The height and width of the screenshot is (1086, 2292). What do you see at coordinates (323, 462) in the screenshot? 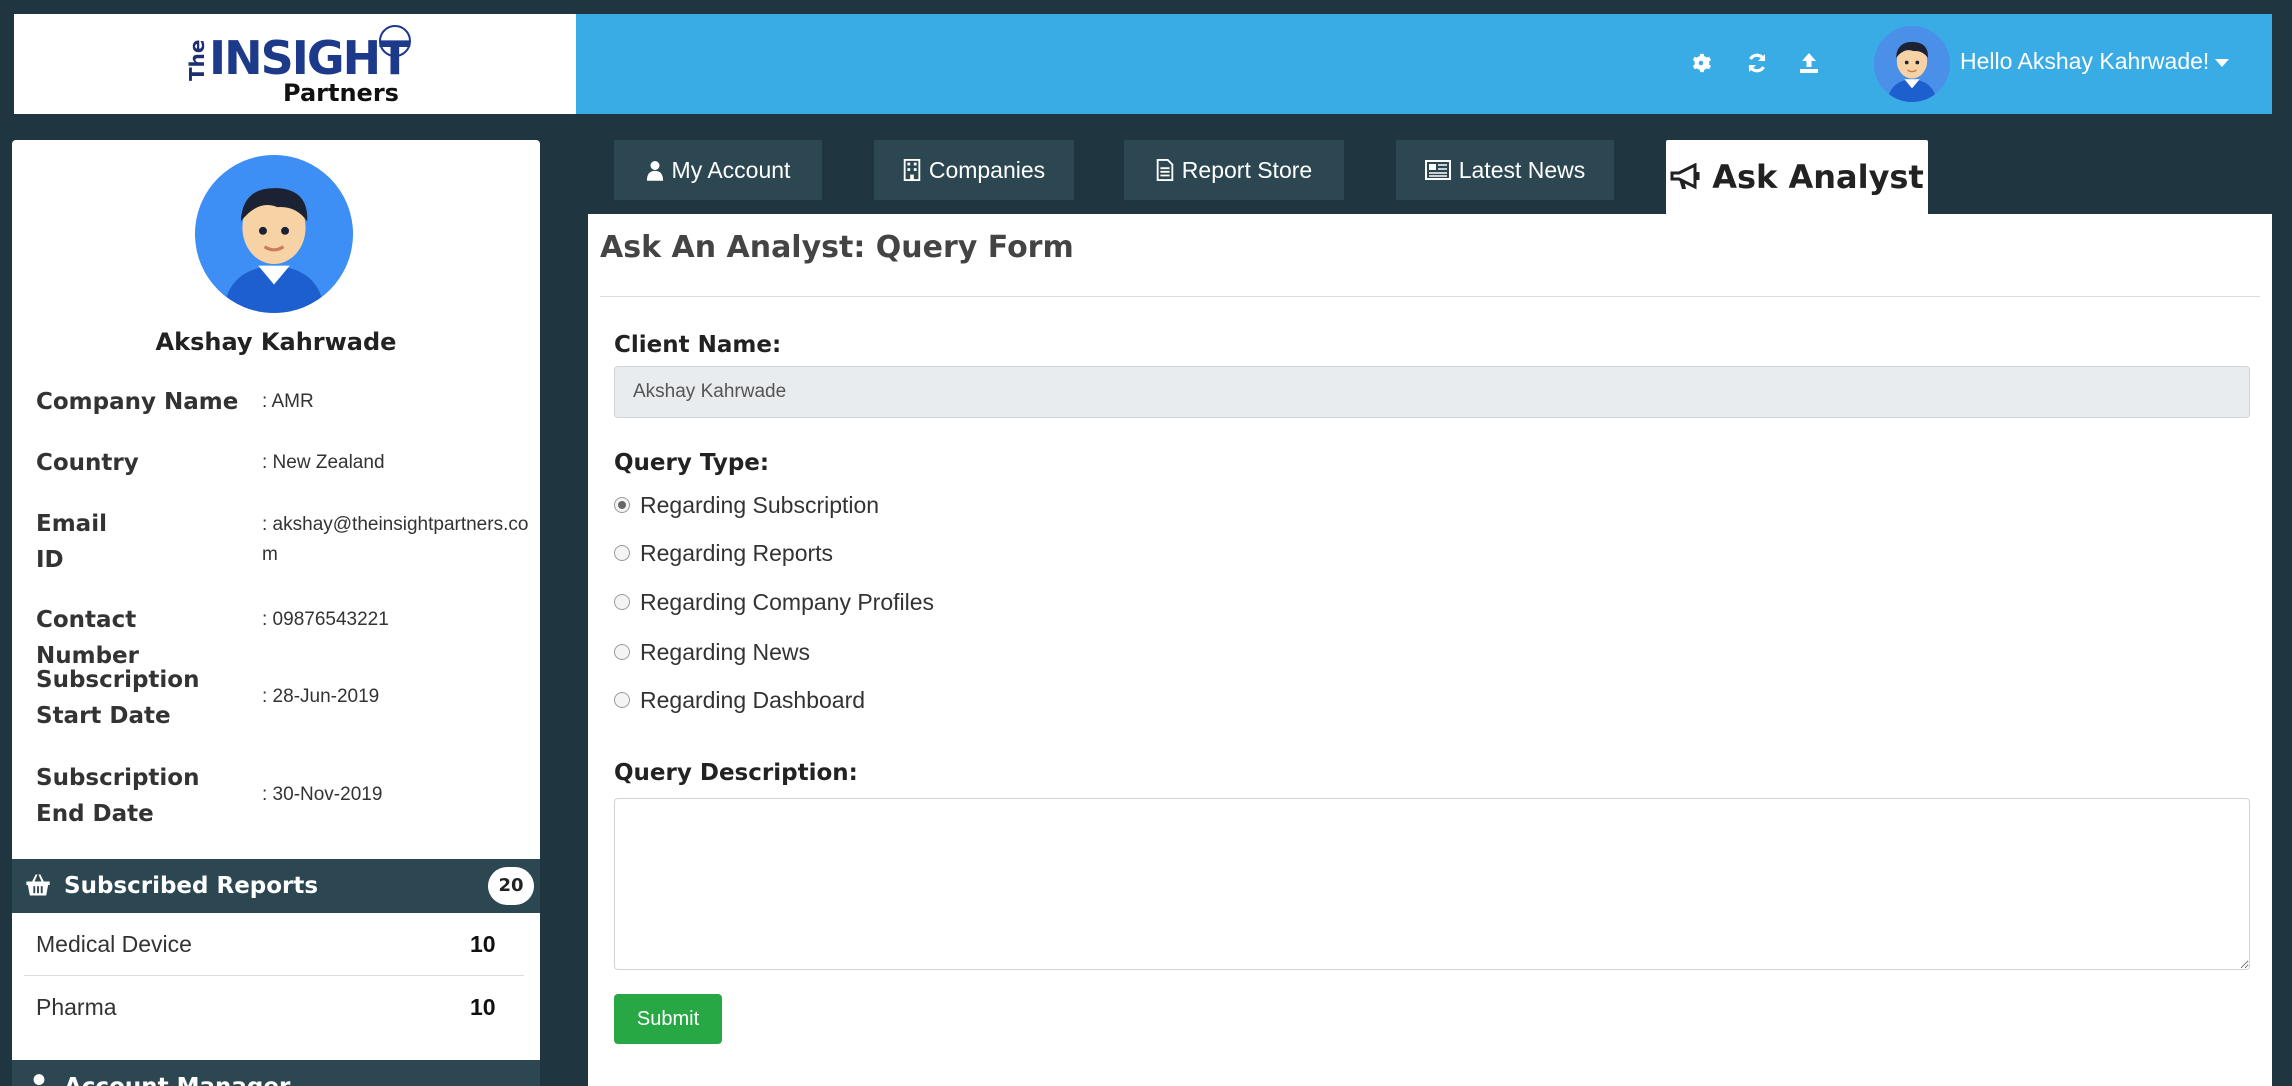
I see `info-value: : New Zealand` at bounding box center [323, 462].